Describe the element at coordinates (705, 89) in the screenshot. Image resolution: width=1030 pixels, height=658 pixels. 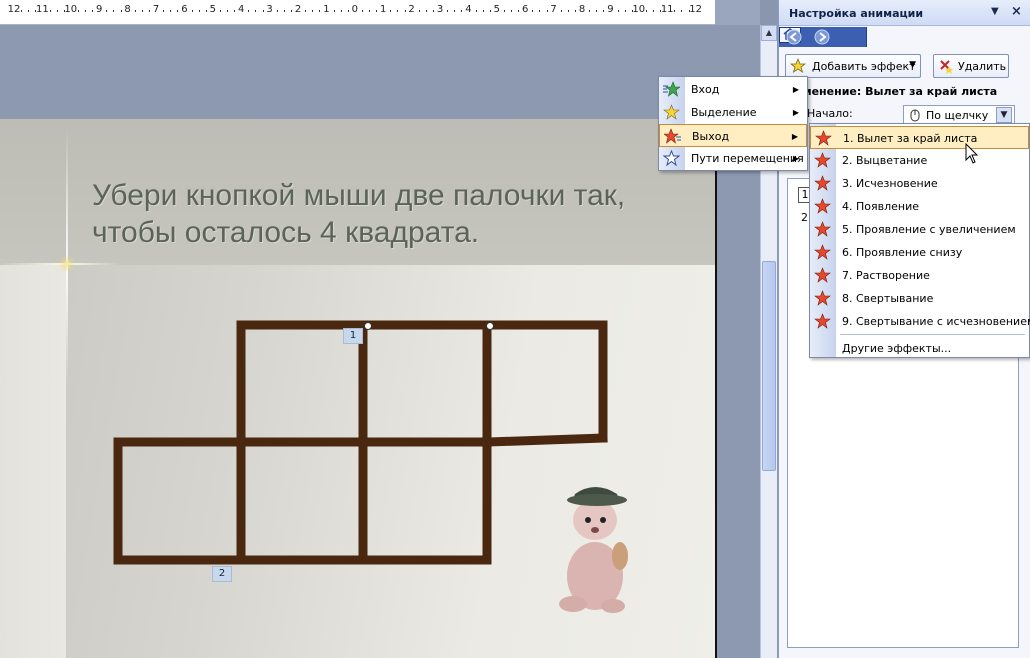
I see `menu-item-label: Вход` at that location.